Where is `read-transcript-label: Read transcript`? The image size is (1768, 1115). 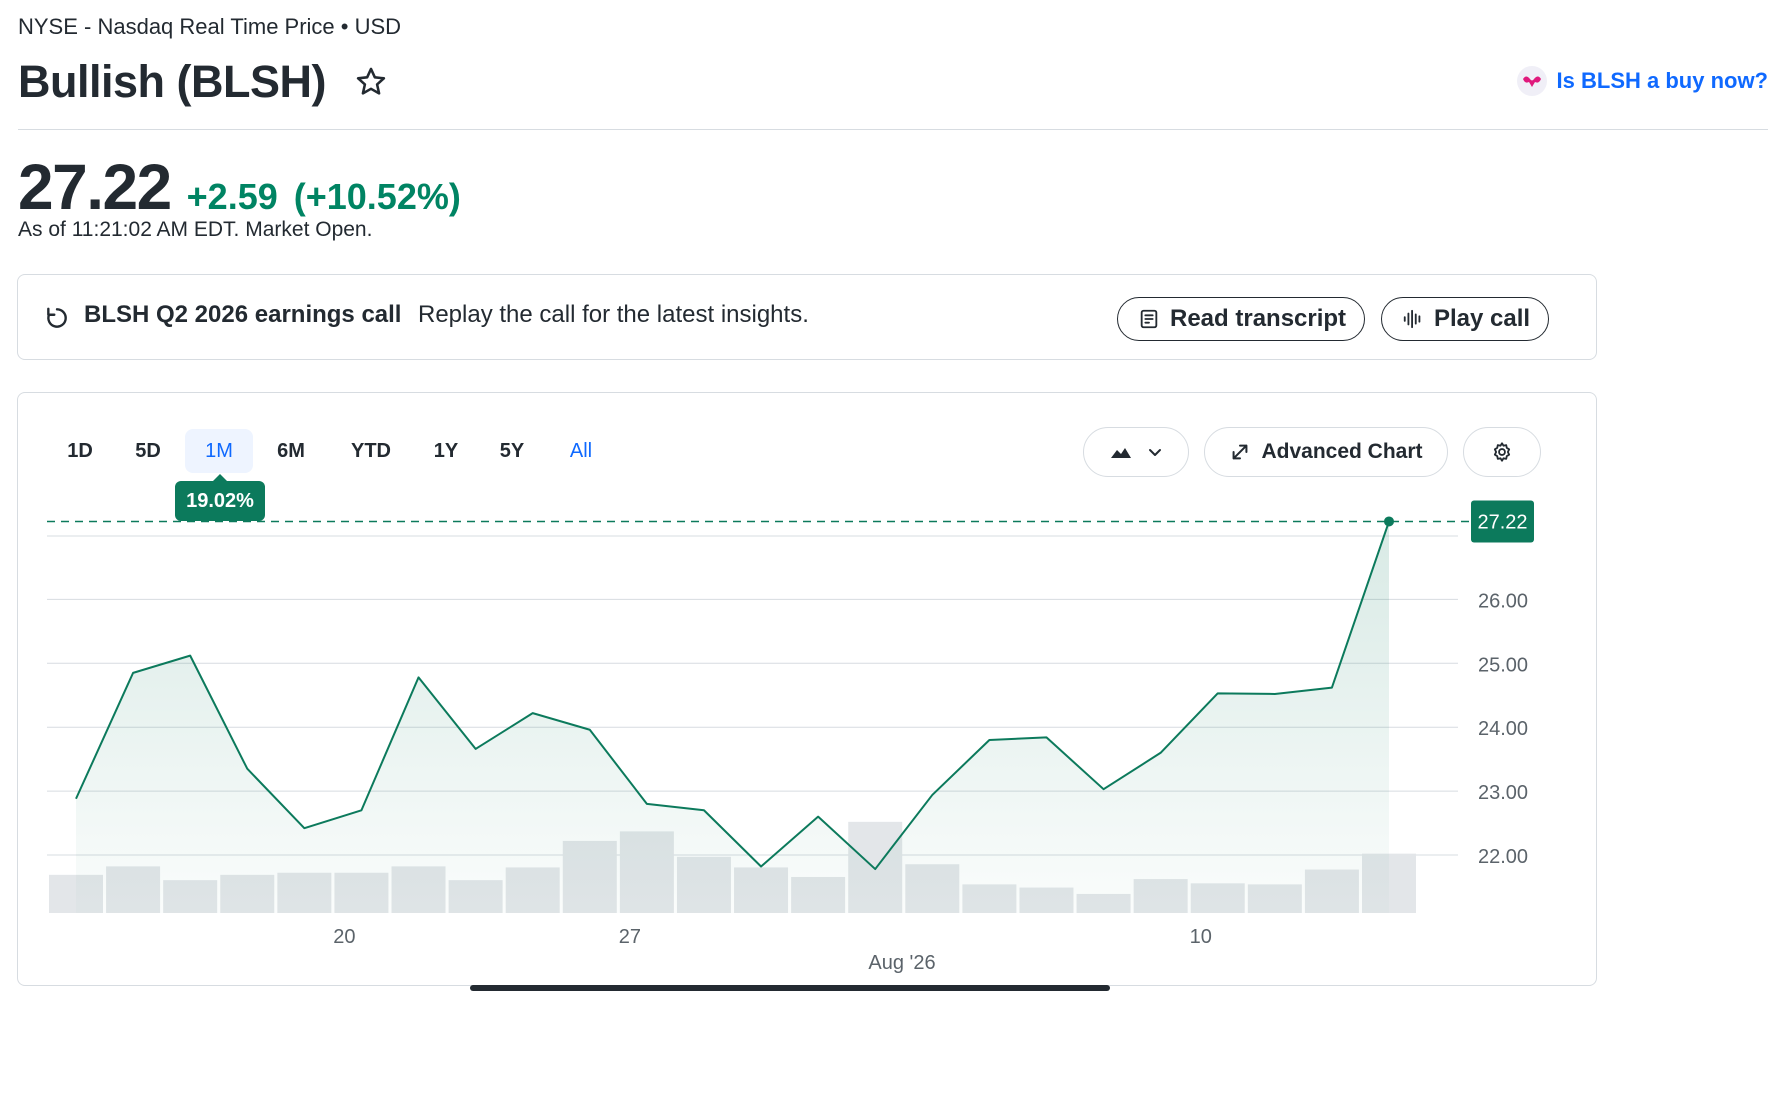
read-transcript-label: Read transcript is located at coordinates (1258, 318).